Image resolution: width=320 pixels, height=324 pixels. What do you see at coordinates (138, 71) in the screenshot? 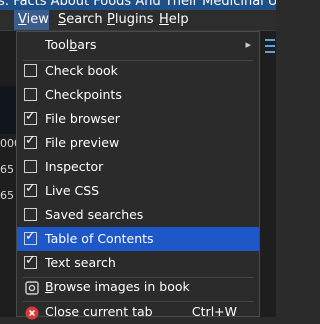
I see `menu-item-check-book: Check book` at bounding box center [138, 71].